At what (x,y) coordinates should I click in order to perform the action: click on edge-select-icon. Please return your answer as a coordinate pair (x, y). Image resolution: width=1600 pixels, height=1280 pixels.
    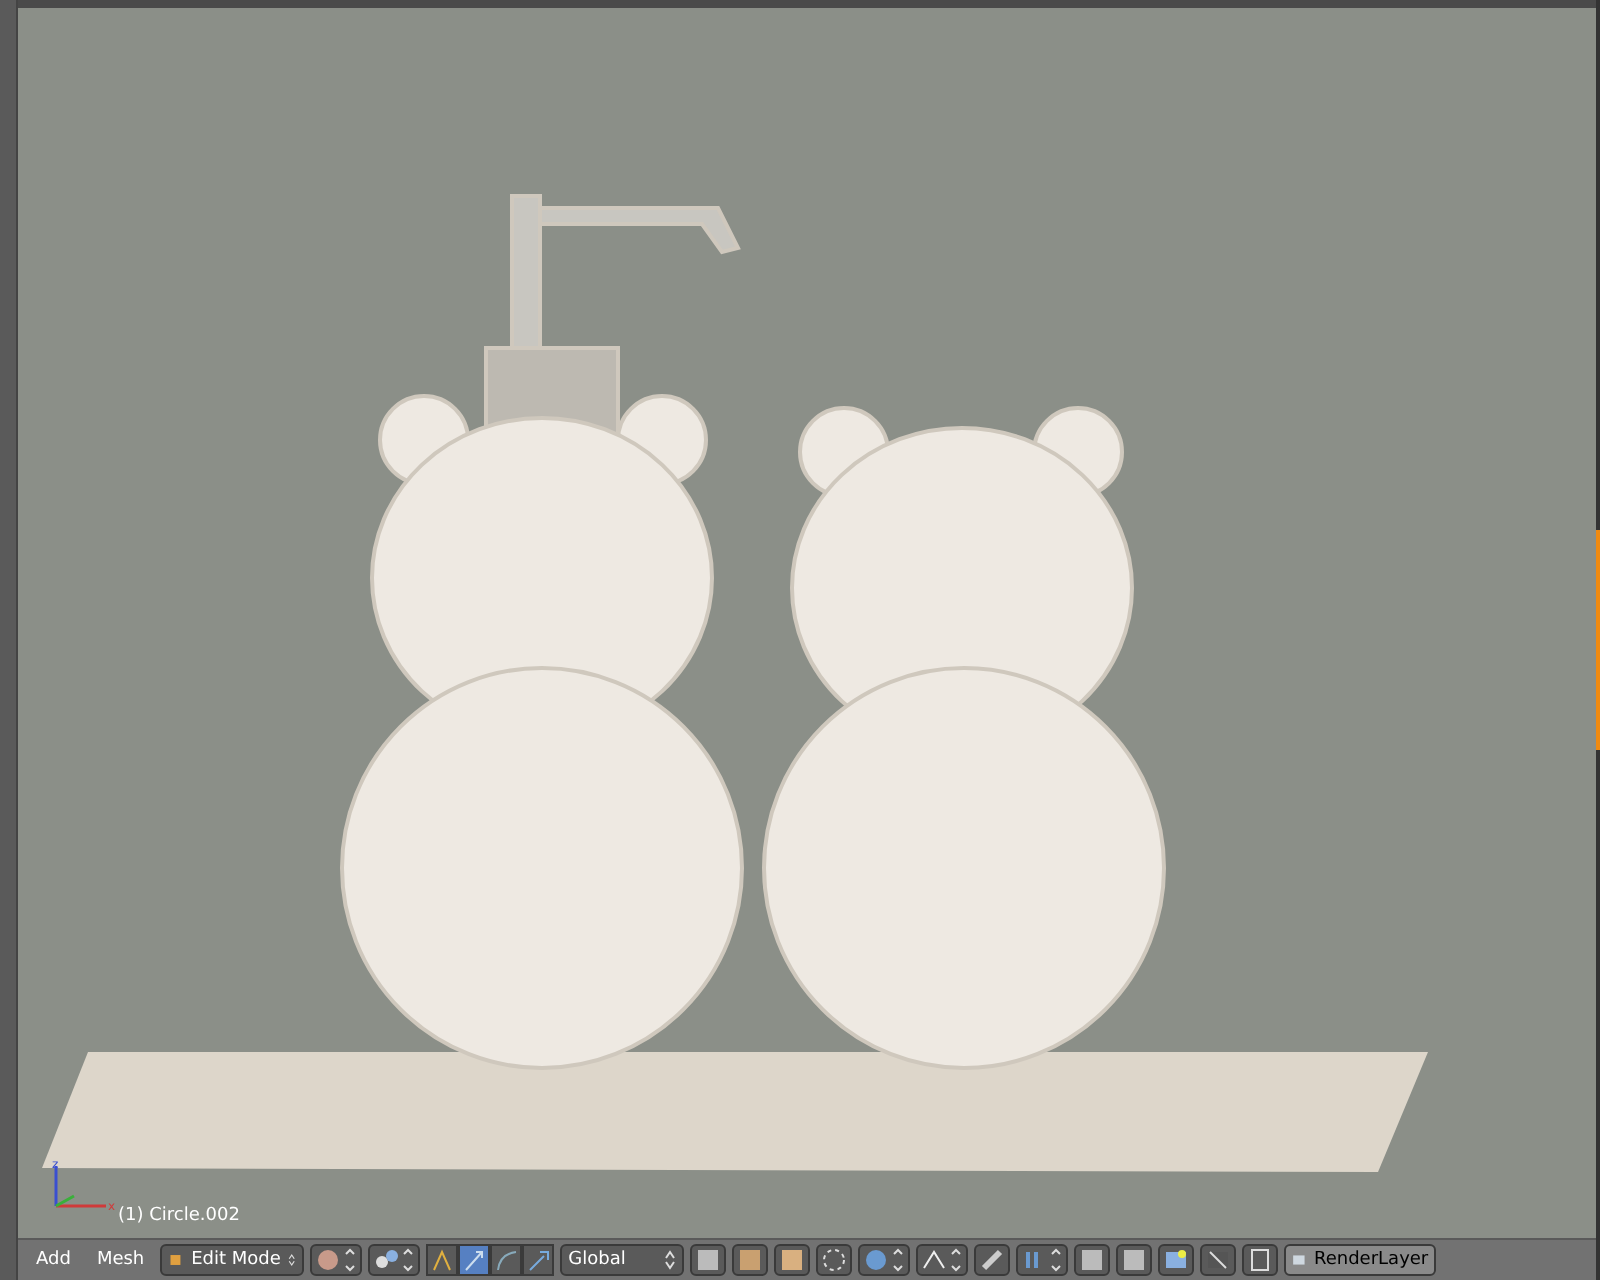
    Looking at the image, I should click on (750, 1260).